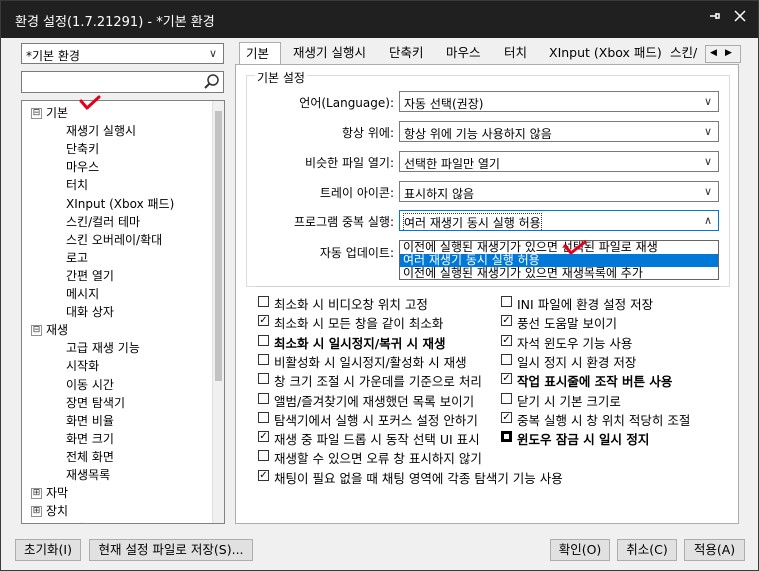 Image resolution: width=759 pixels, height=571 pixels. What do you see at coordinates (567, 324) in the screenshot?
I see `checkbox-label: 풍선 도움말 보이기` at bounding box center [567, 324].